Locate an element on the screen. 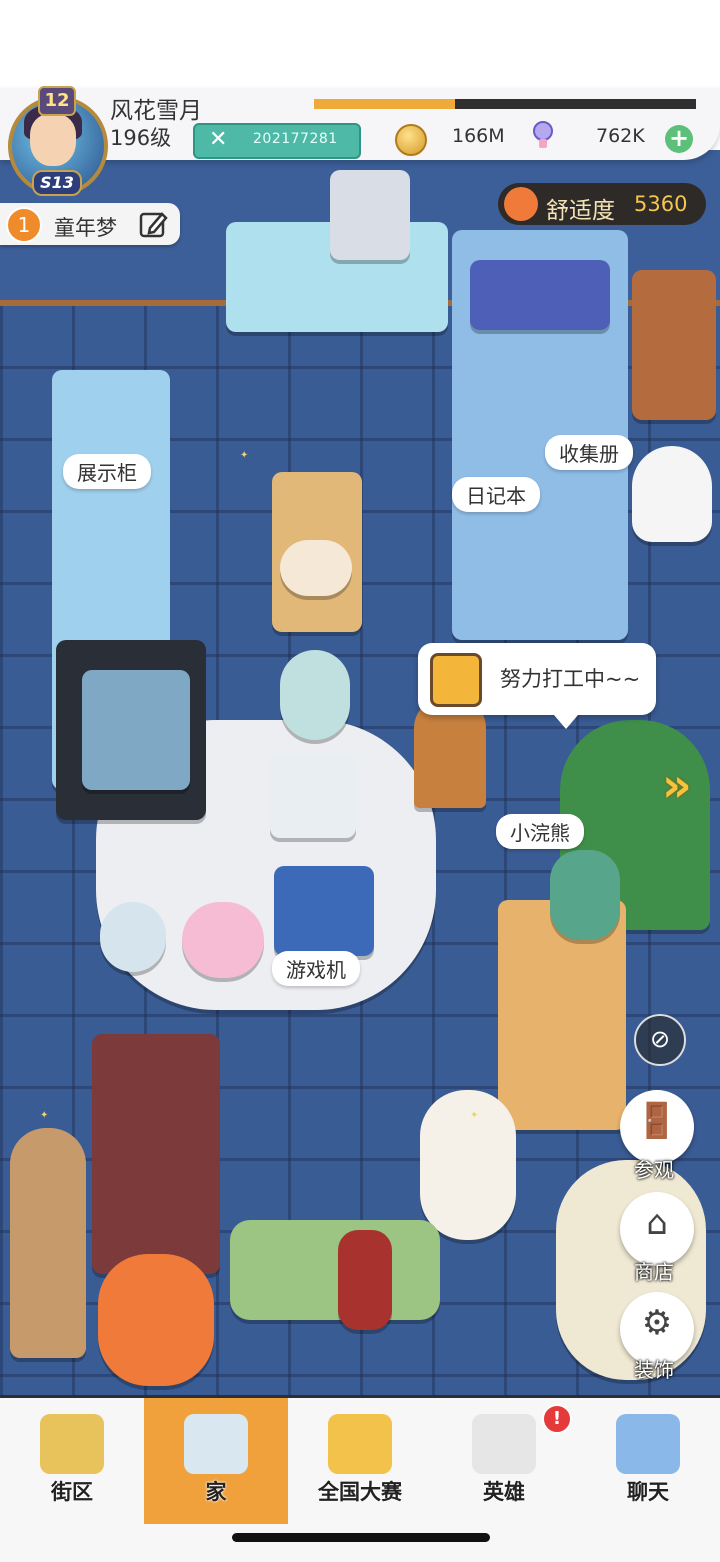 The image size is (720, 1562). tiger-plush is located at coordinates (156, 1320).